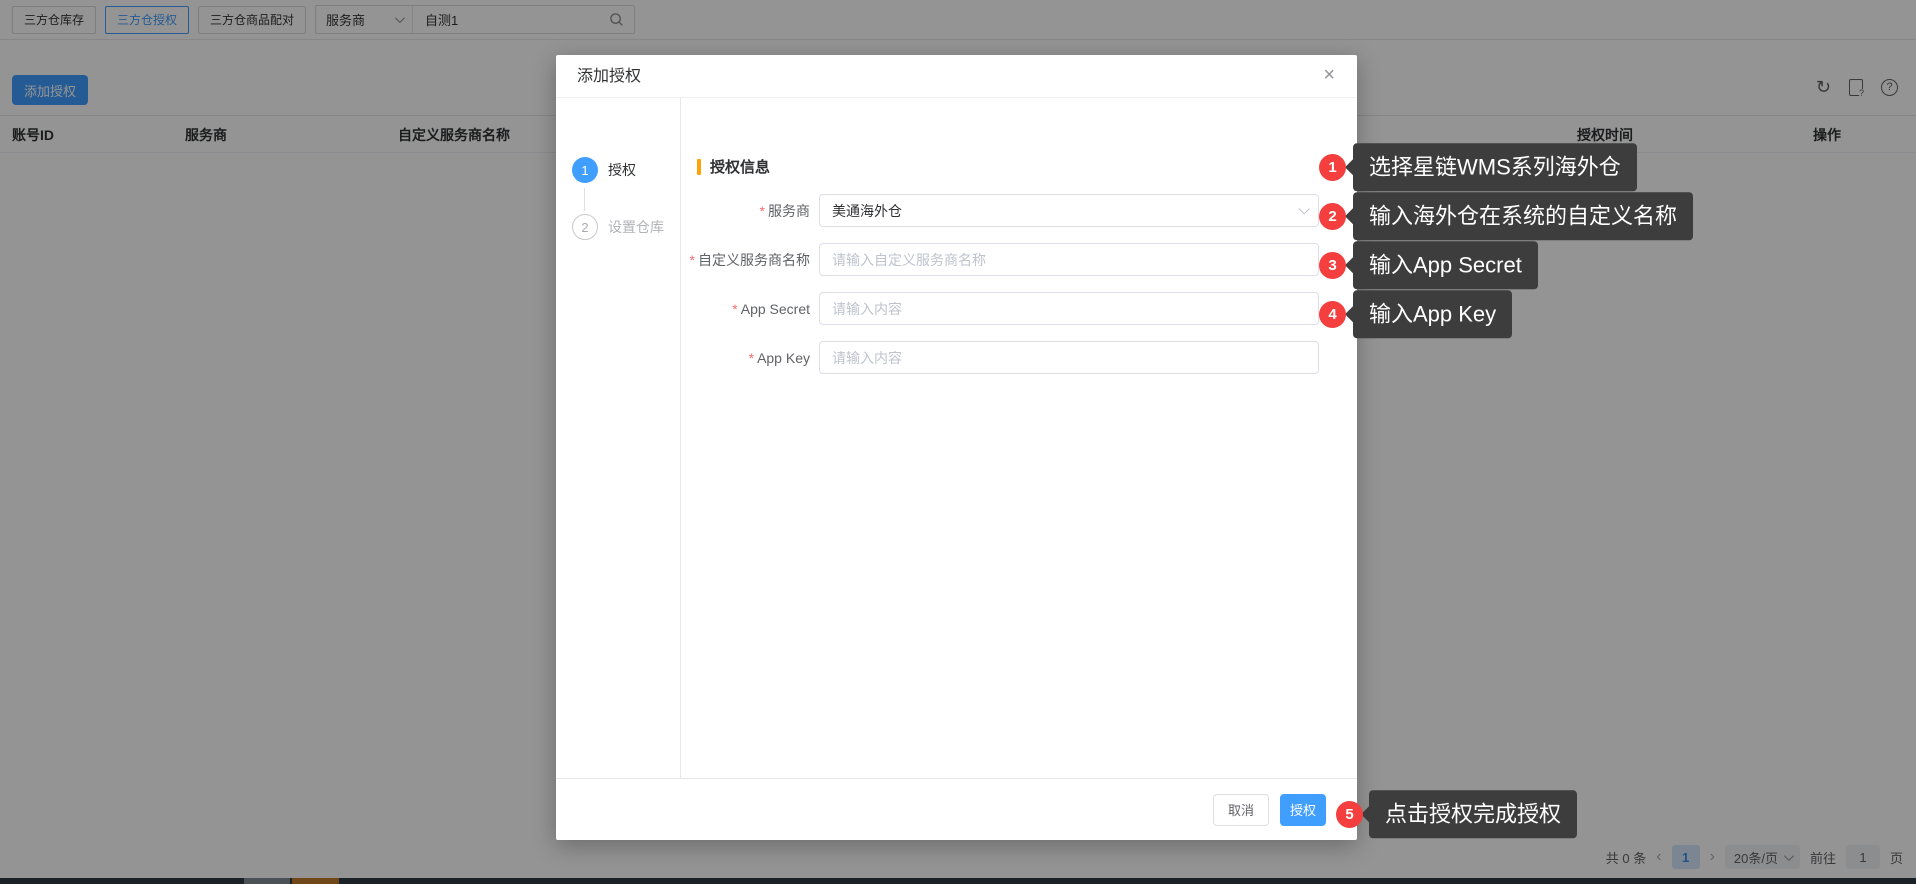  Describe the element at coordinates (867, 210) in the screenshot. I see `provider-select-value: 美通海外仓` at that location.